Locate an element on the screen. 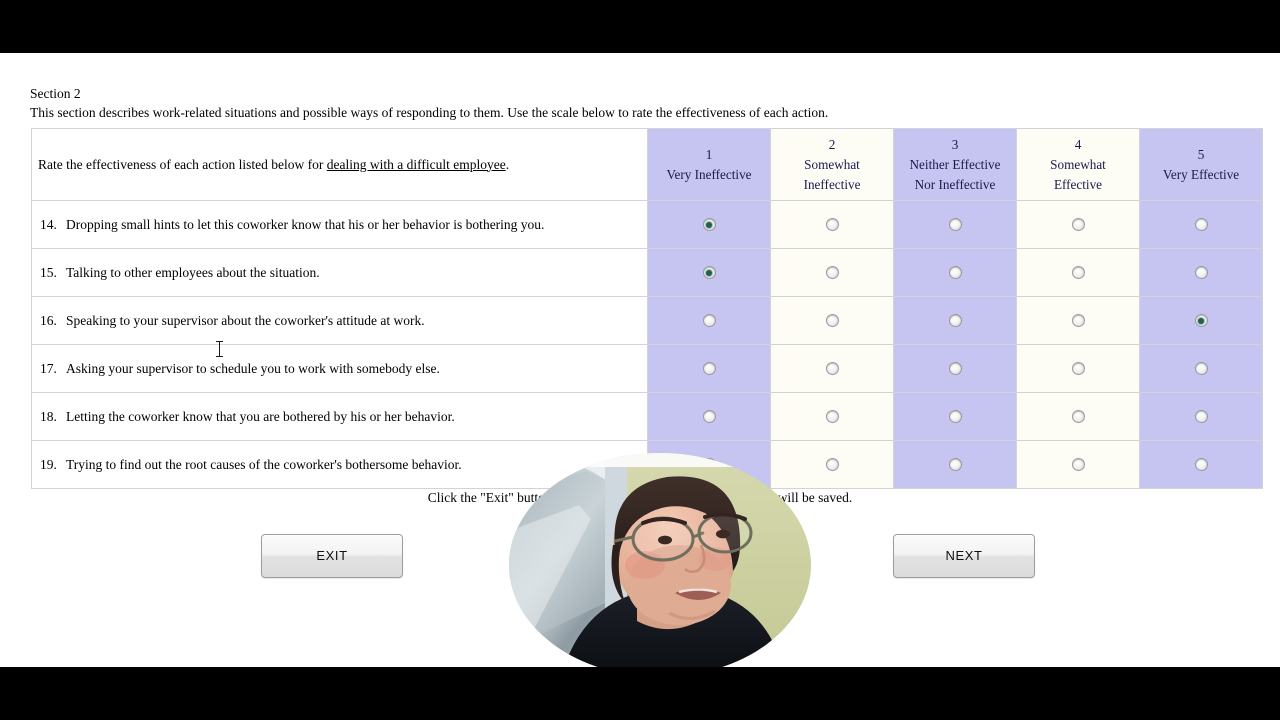  question-number: 18. is located at coordinates (48, 416).